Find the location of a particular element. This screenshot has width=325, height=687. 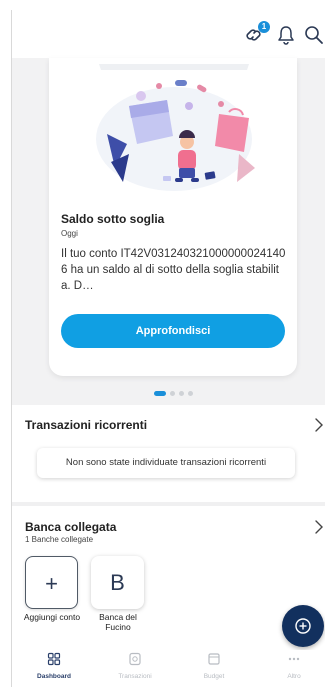

add-account-button: + is located at coordinates (51, 582).